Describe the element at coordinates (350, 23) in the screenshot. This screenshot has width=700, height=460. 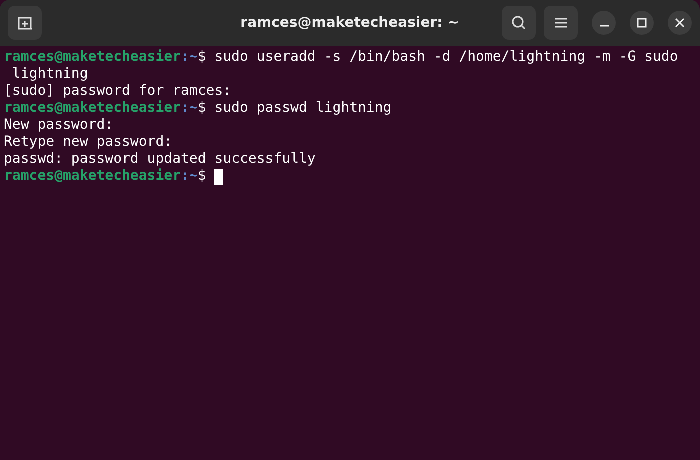
I see `window-title: ramces@maketecheasier: ~` at that location.